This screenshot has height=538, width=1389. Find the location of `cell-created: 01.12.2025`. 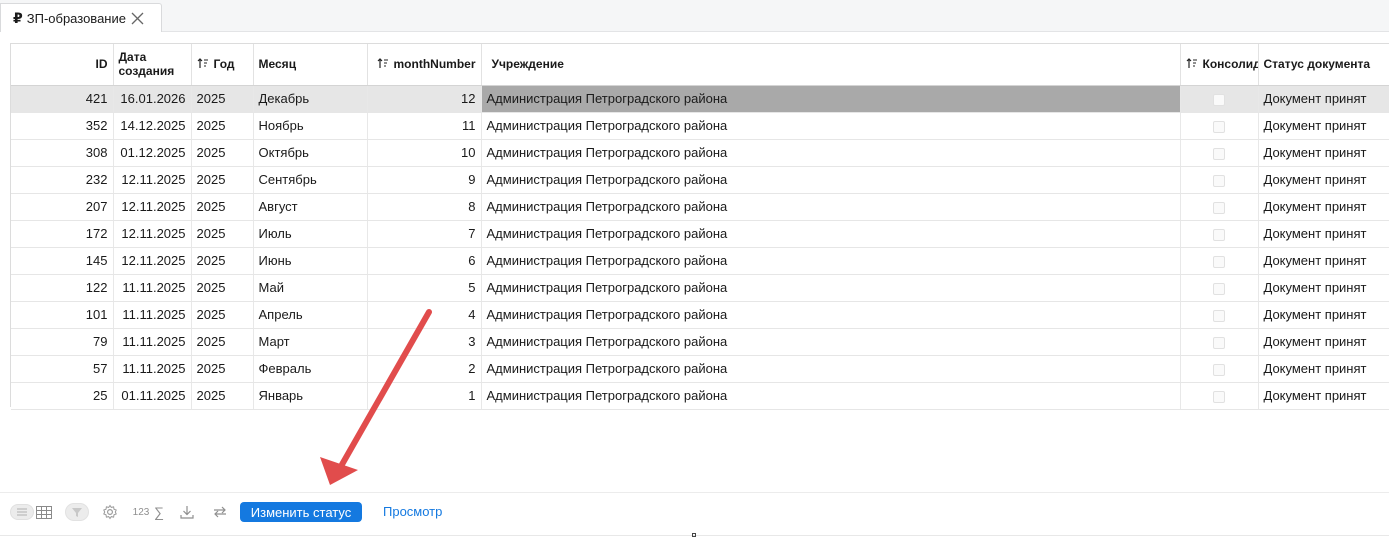

cell-created: 01.12.2025 is located at coordinates (152, 153).